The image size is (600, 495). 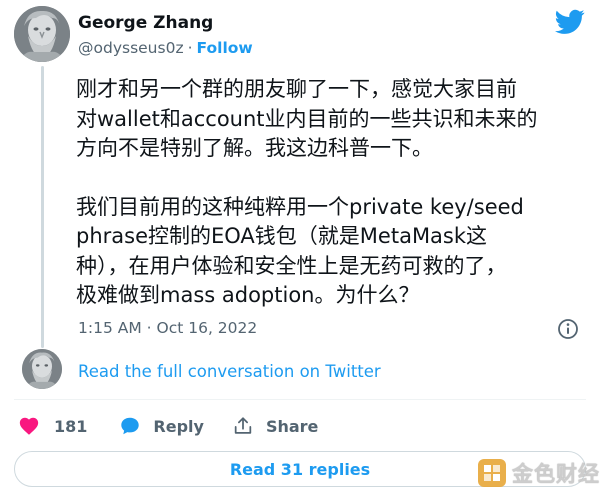 I want to click on thread-avatar, so click(x=42, y=369).